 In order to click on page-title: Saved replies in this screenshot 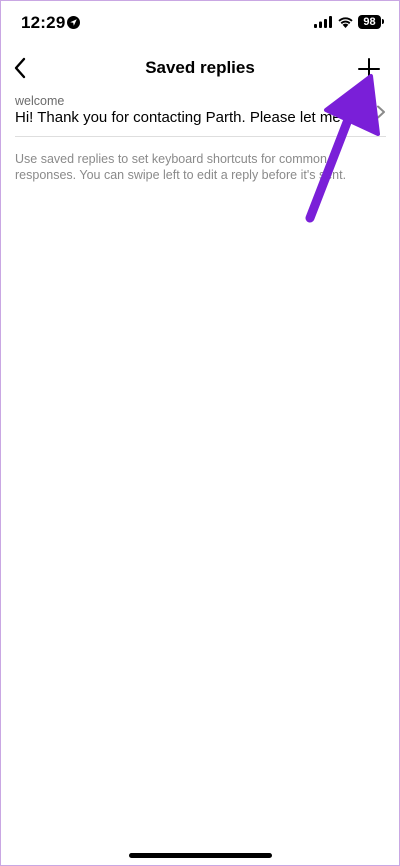, I will do `click(200, 67)`.